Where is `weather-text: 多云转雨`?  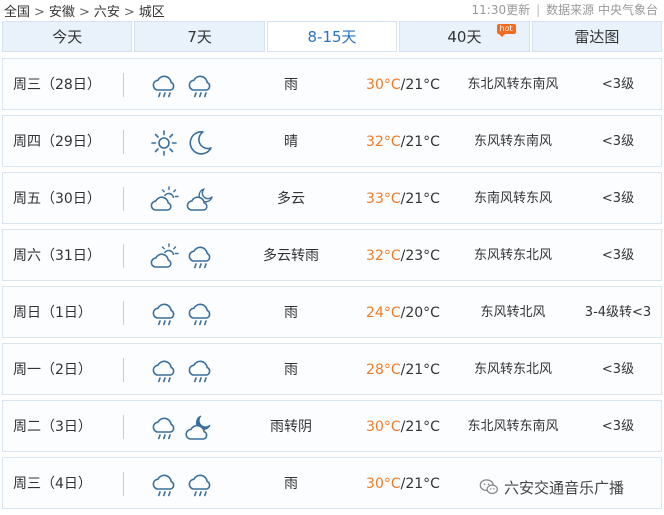
weather-text: 多云转雨 is located at coordinates (291, 256).